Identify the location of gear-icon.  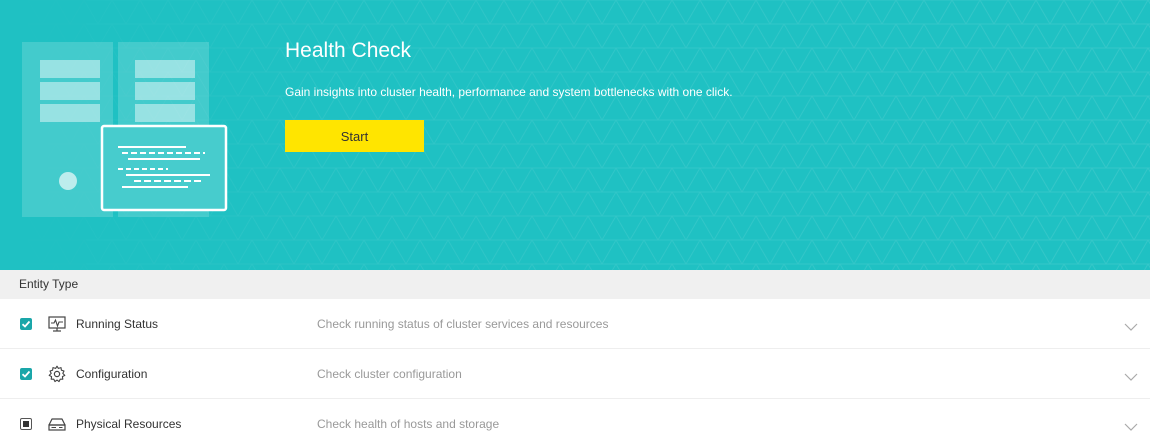
(57, 374).